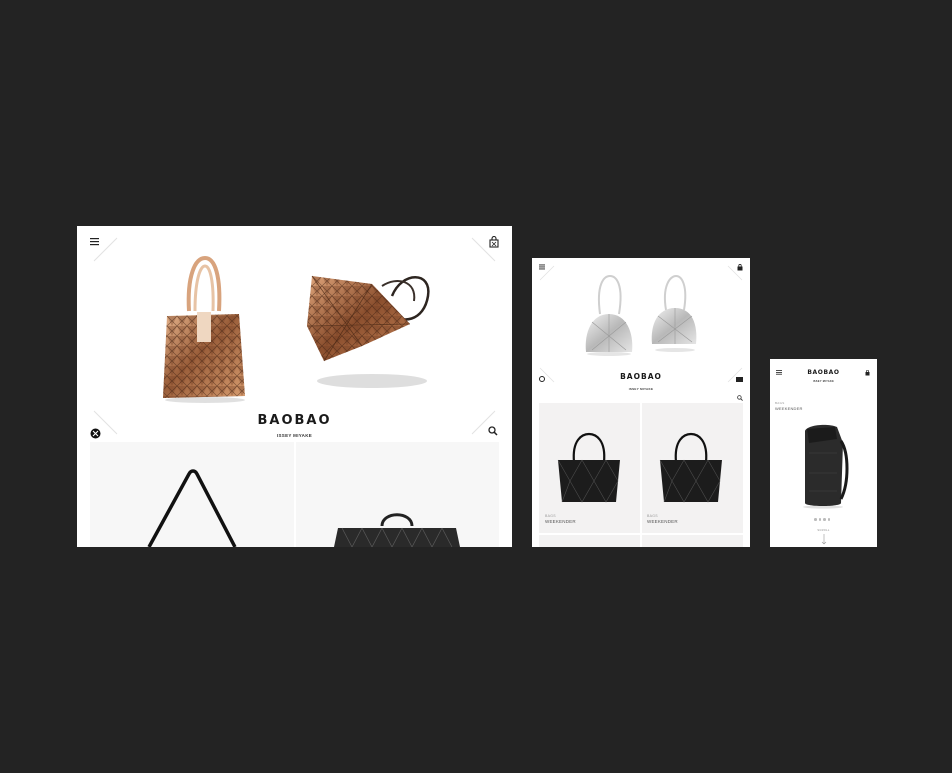 The image size is (952, 773). Describe the element at coordinates (368, 331) in the screenshot. I see `hero-image-folded-bag` at that location.